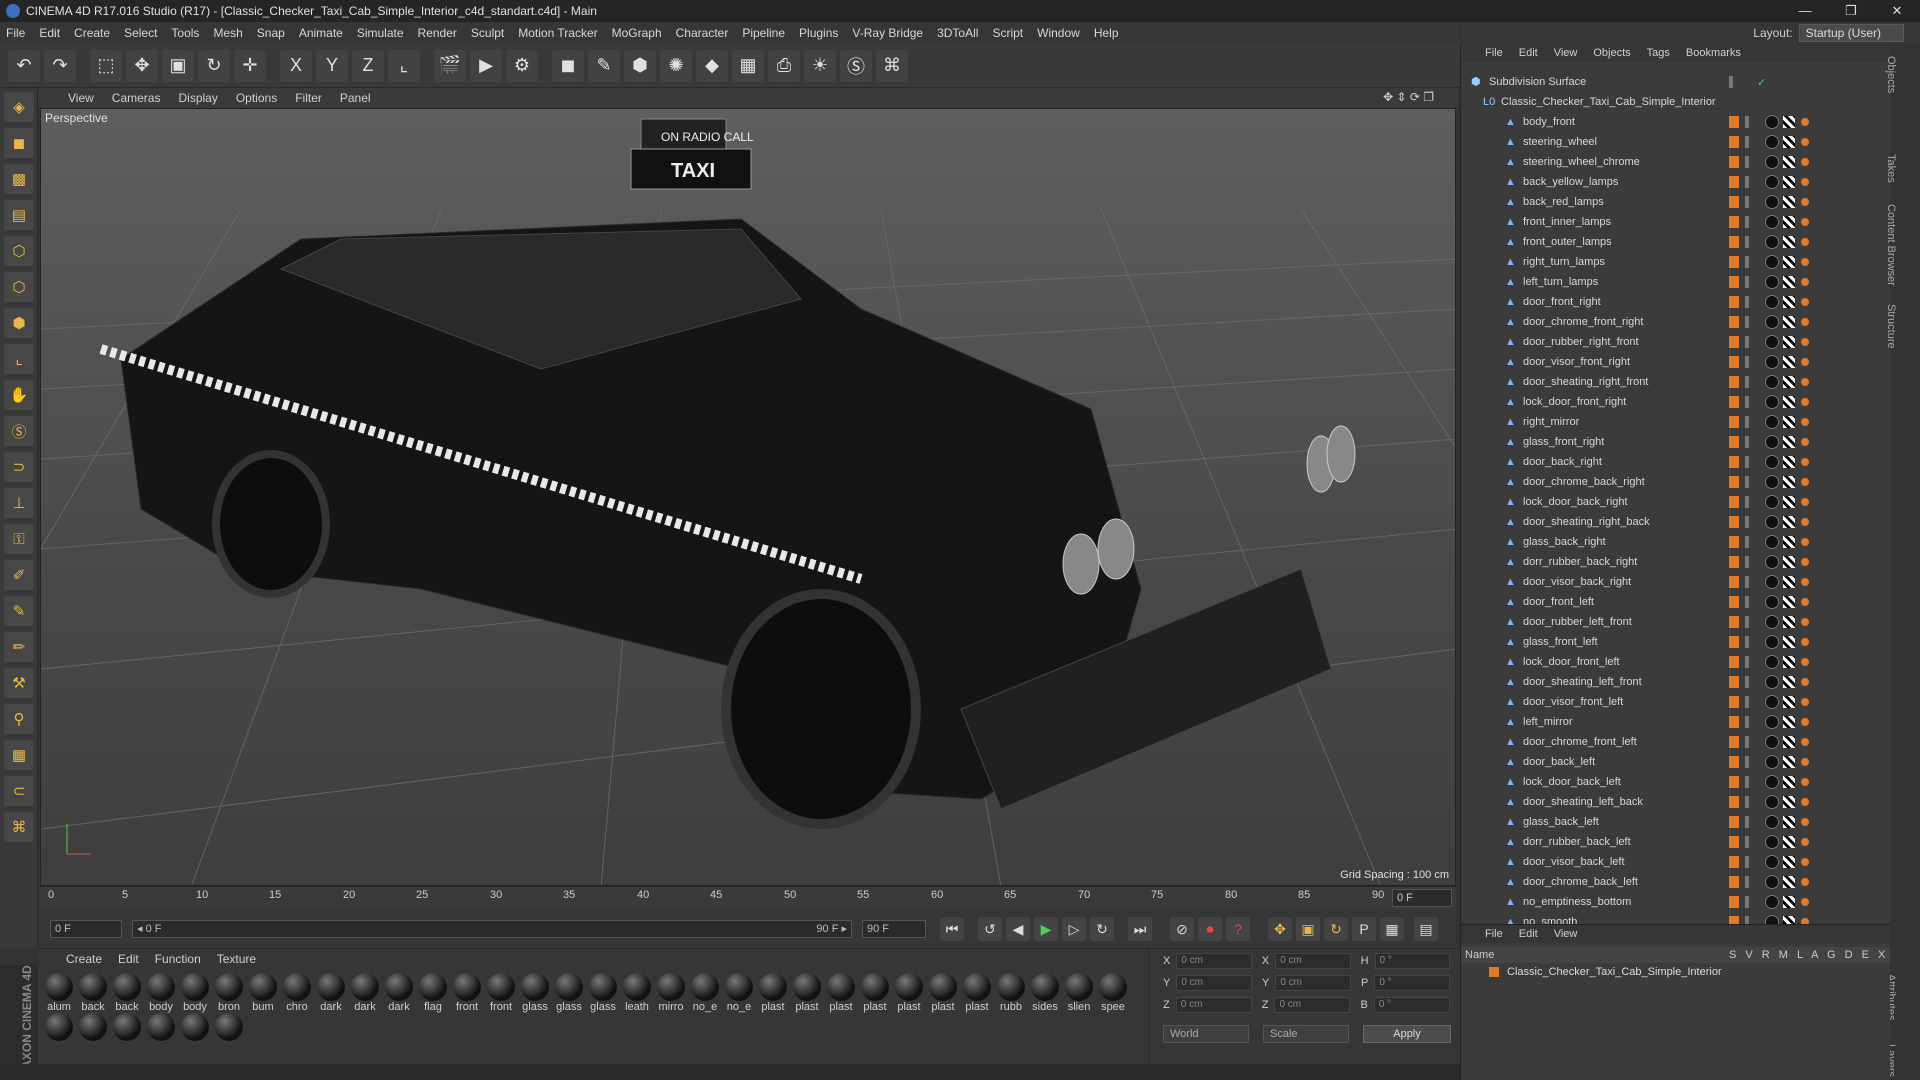 The width and height of the screenshot is (1920, 1080). I want to click on magnet-snap-icon: ⊂, so click(19, 791).